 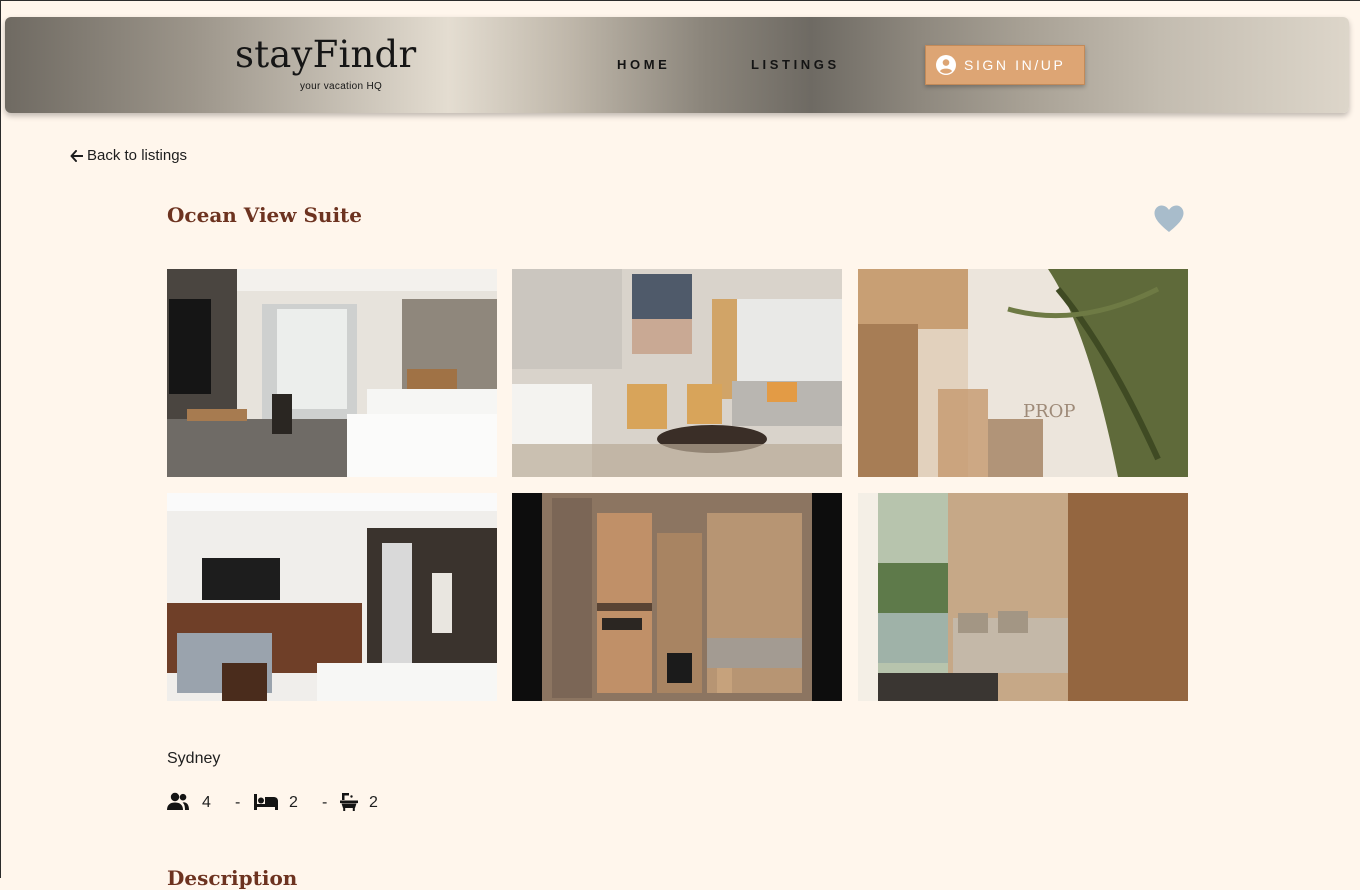 What do you see at coordinates (643, 64) in the screenshot?
I see `nav-home-link: HOME` at bounding box center [643, 64].